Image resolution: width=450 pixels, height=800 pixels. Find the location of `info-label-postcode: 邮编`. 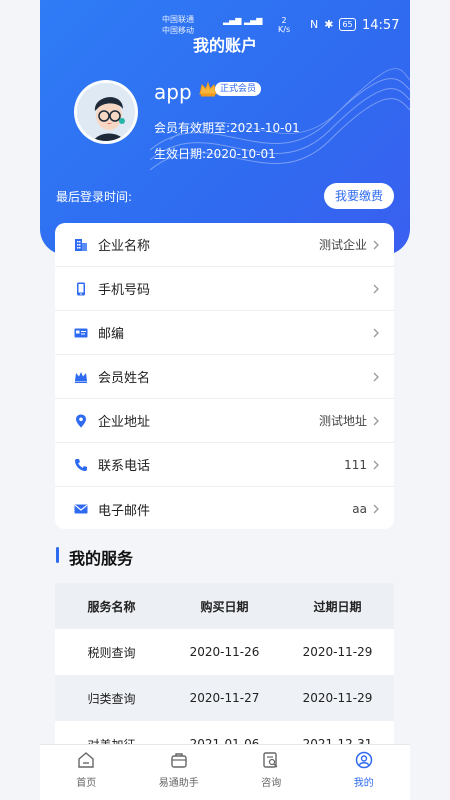

info-label-postcode: 邮编 is located at coordinates (111, 334).